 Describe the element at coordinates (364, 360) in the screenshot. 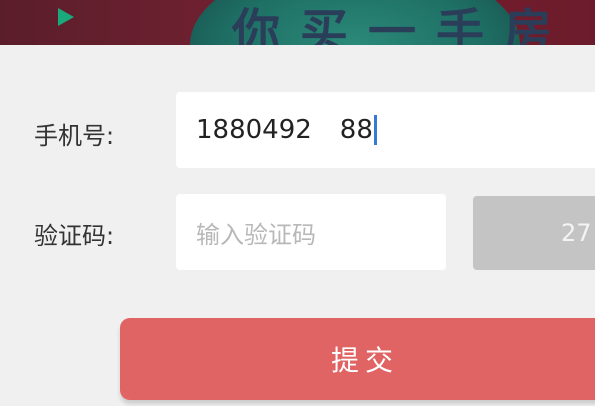

I see `submit-label: 提交` at that location.